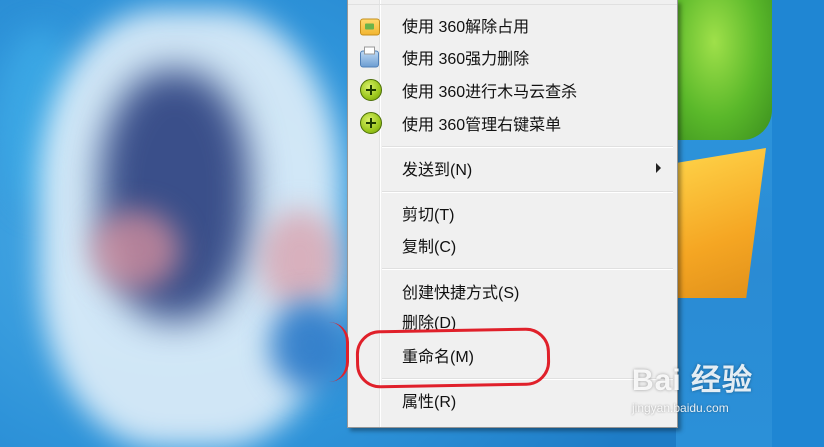 This screenshot has height=447, width=824. I want to click on annotation-highlight-oval, so click(453, 358).